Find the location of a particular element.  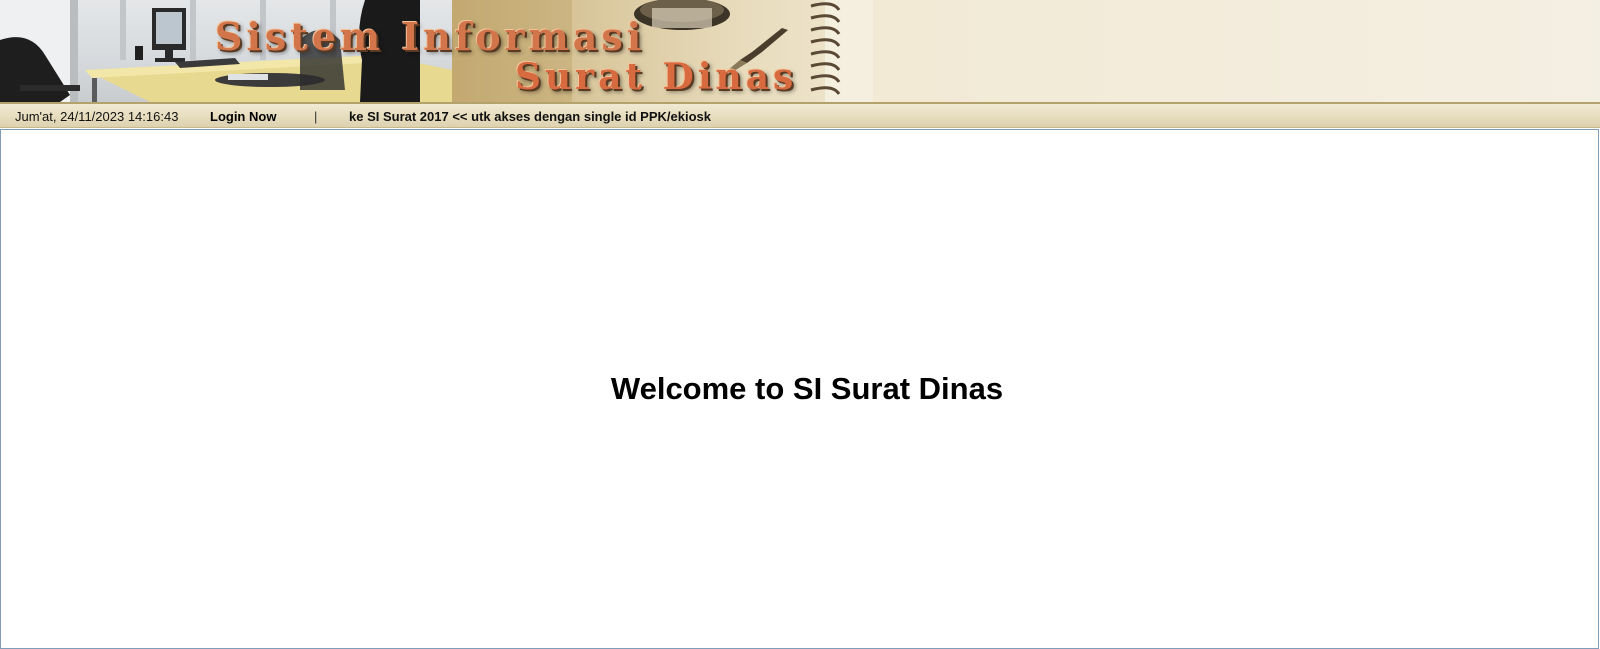

login-now-link: Login Now is located at coordinates (243, 116).